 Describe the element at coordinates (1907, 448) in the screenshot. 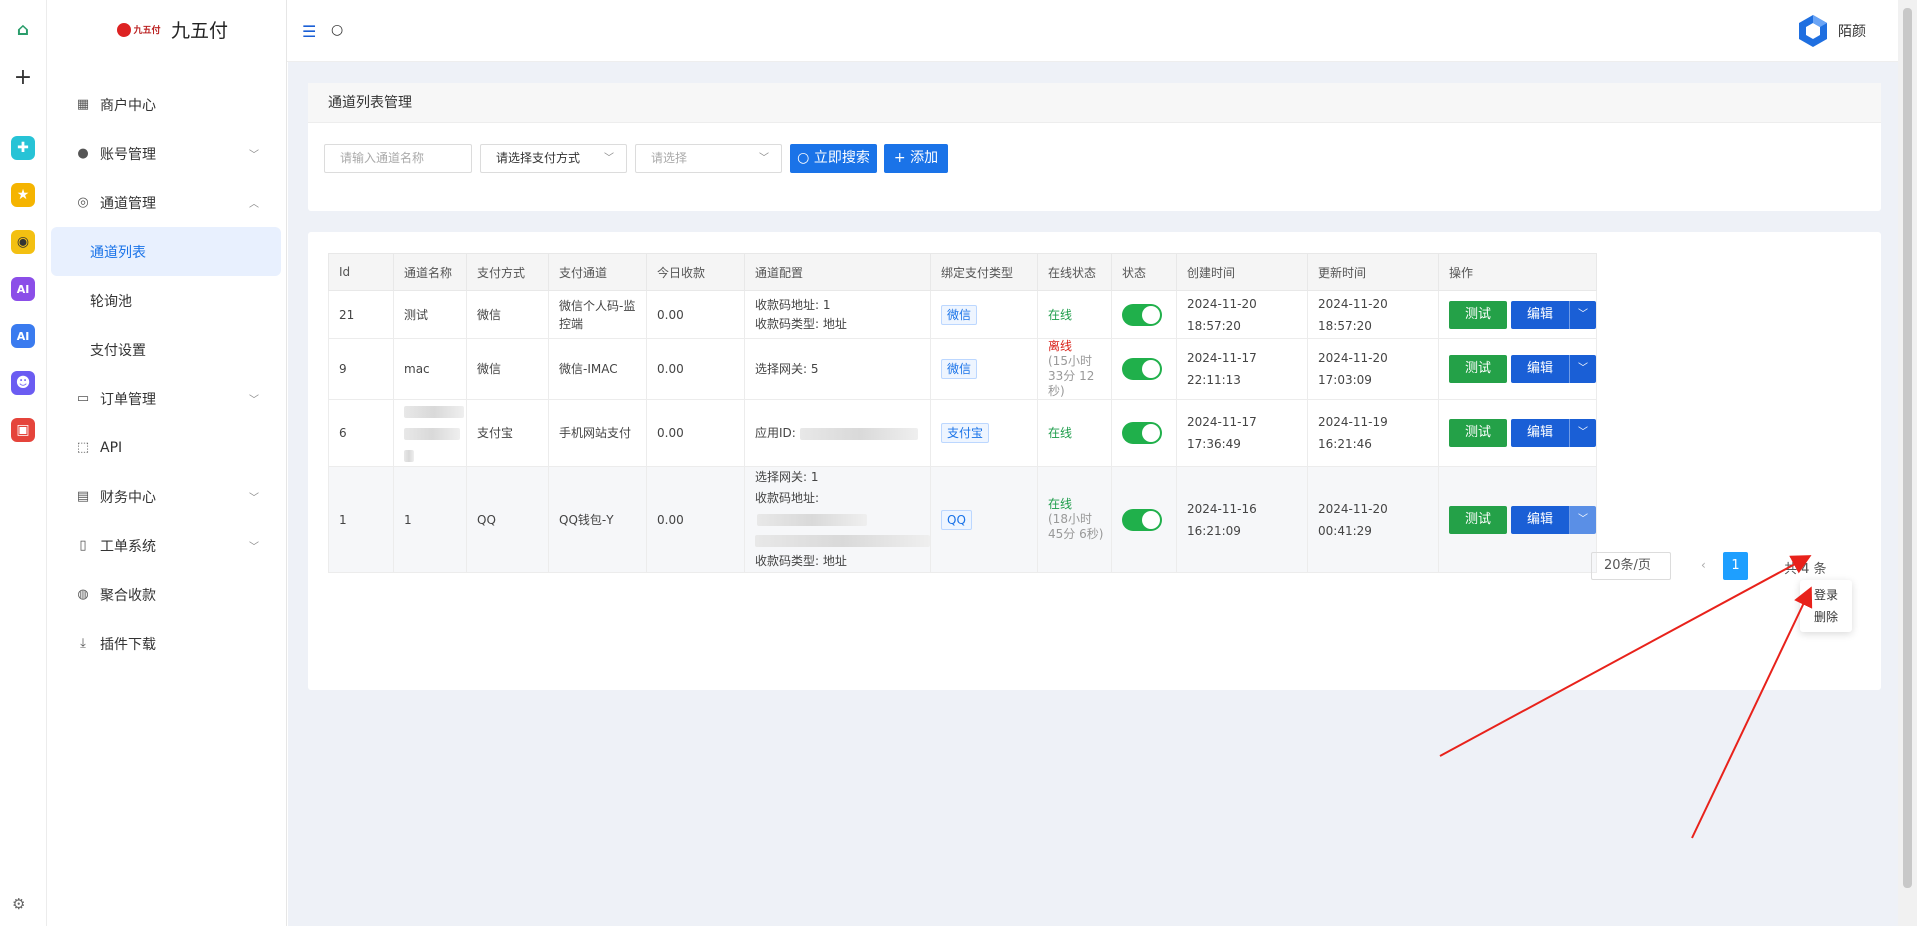

I see `scrollbar-thumb` at that location.